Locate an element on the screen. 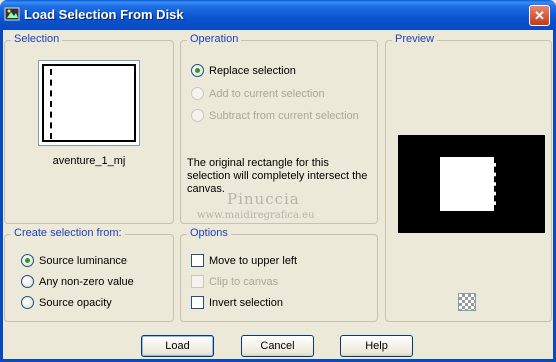 Image resolution: width=556 pixels, height=362 pixels. title-bar: Load Selection From Disk ✕ is located at coordinates (278, 15).